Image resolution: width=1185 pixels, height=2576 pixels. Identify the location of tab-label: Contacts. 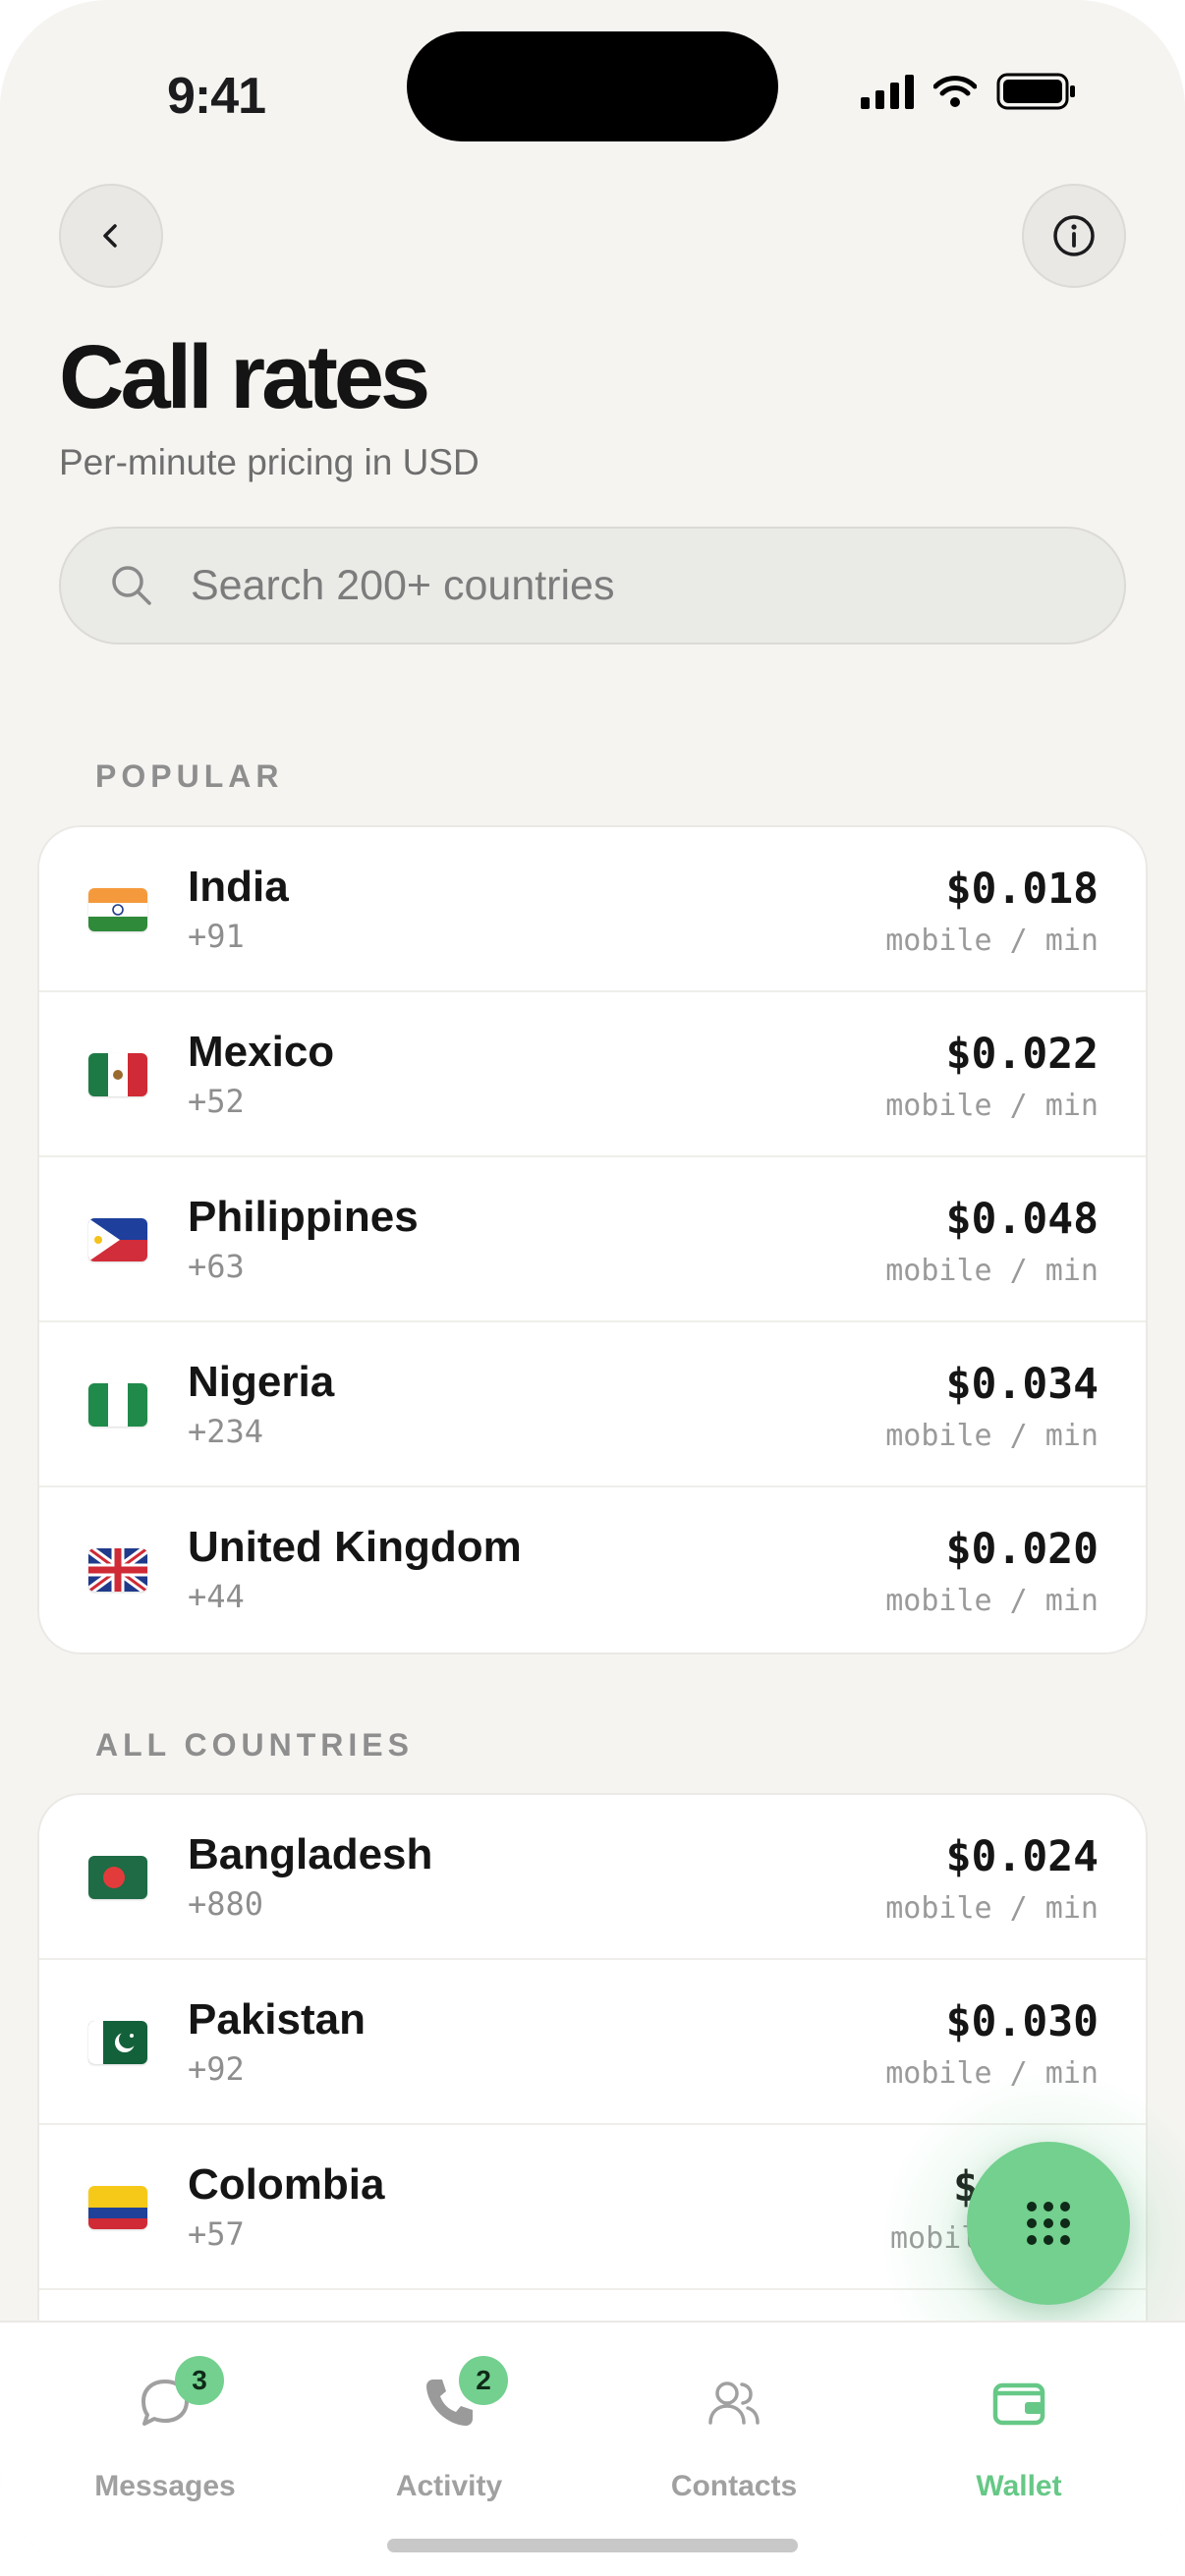
(734, 2486).